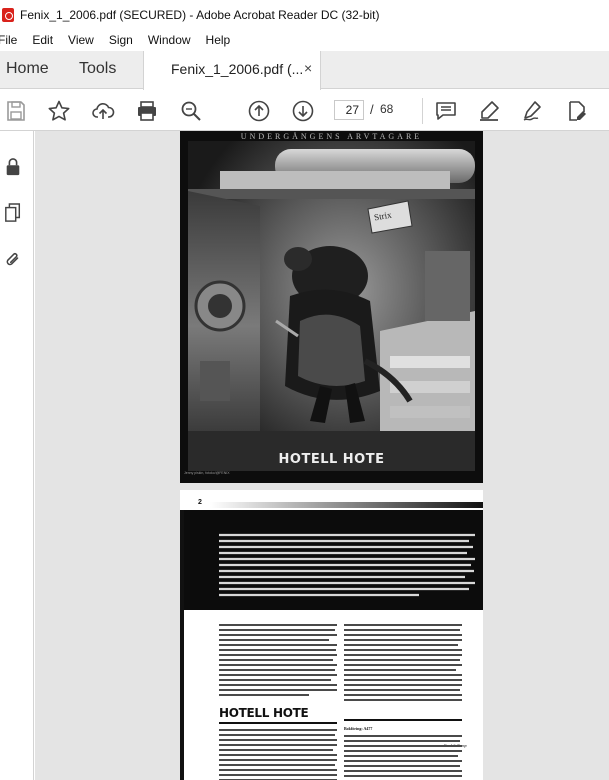  I want to click on total-pages: 68, so click(387, 109).